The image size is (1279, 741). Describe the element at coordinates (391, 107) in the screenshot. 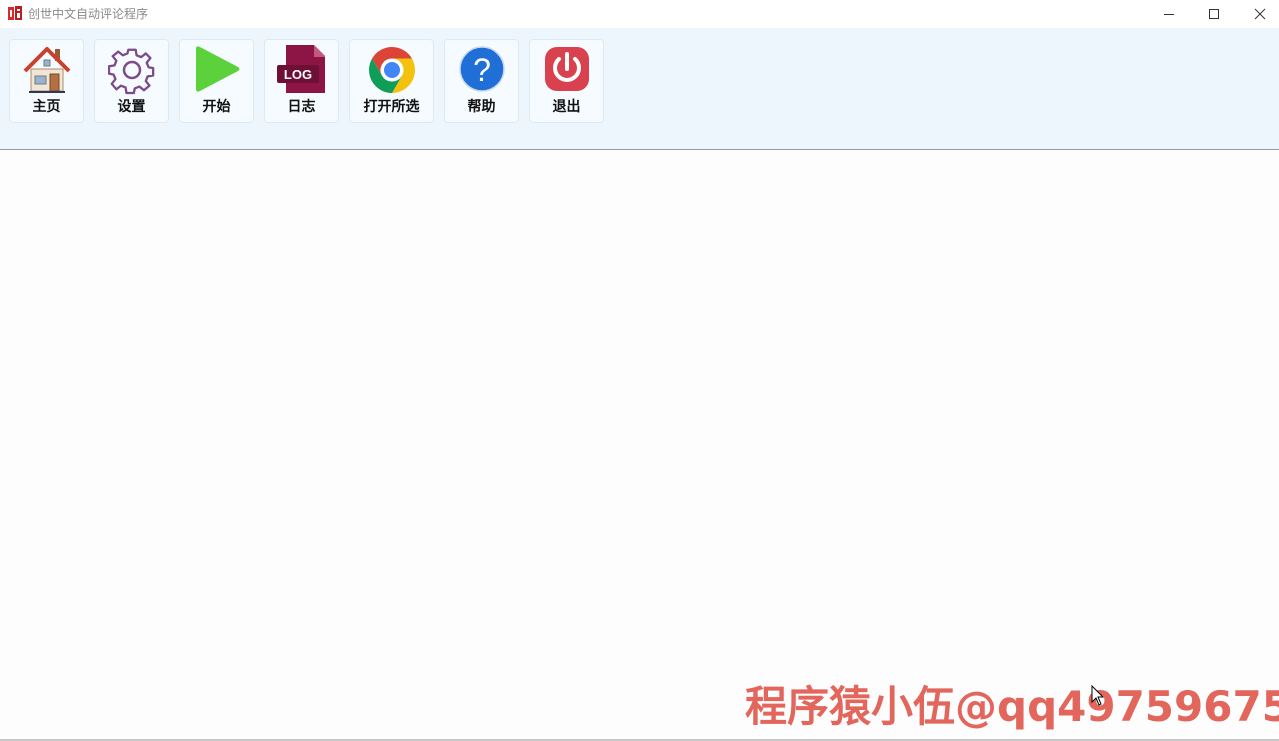

I see `open-selected-label: 打开所选` at that location.